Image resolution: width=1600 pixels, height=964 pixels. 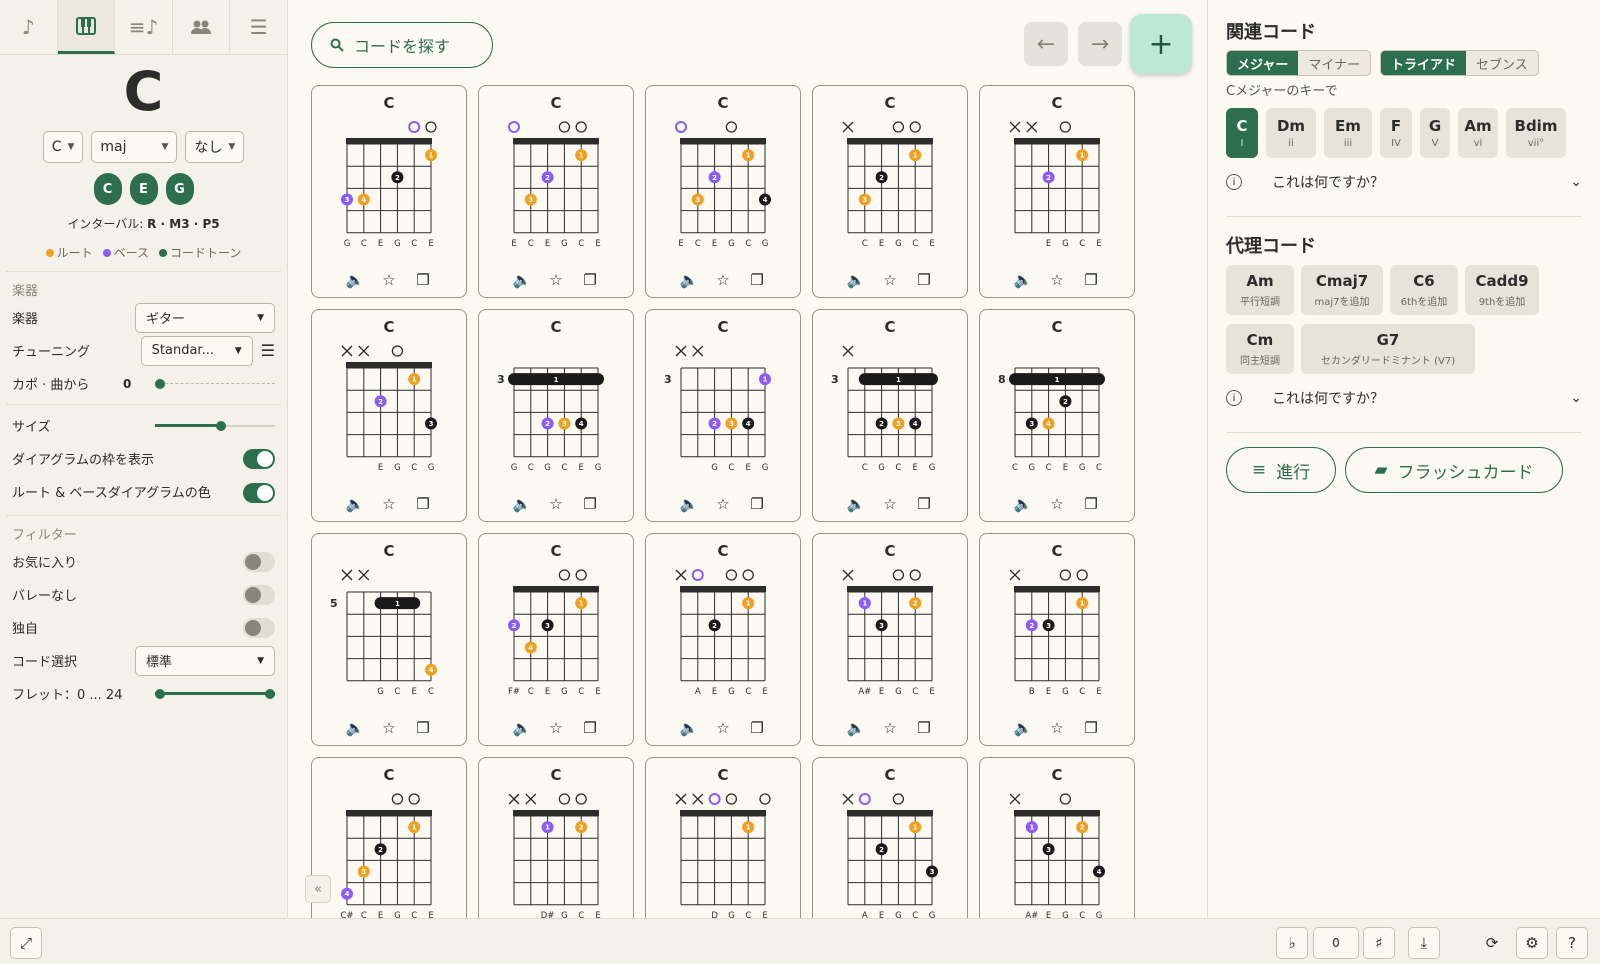 What do you see at coordinates (1536, 133) in the screenshot?
I see `key-chord-button: Bdim vii°` at bounding box center [1536, 133].